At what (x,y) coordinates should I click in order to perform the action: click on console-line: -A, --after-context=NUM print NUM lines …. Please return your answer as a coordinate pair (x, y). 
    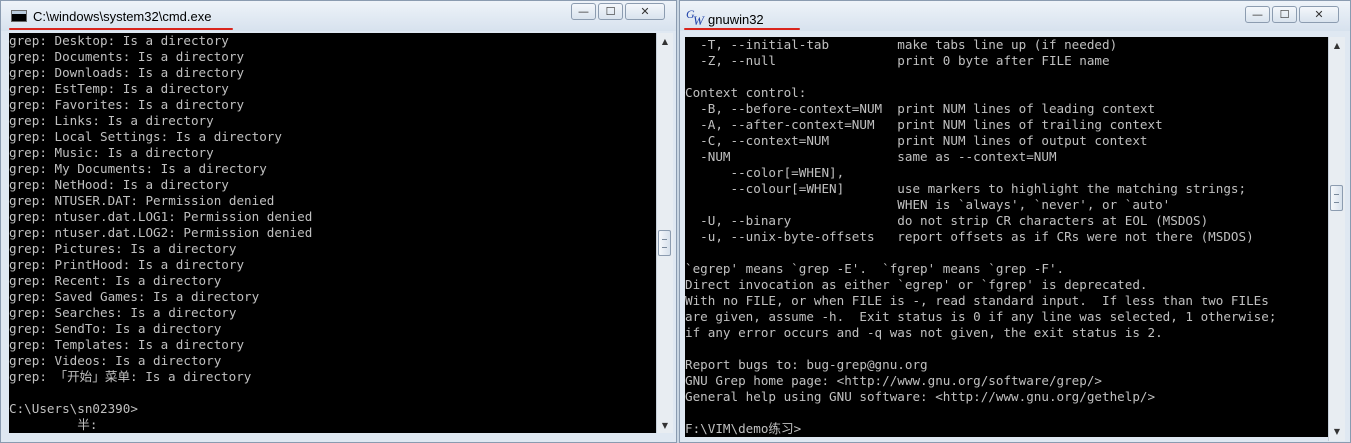
    Looking at the image, I should click on (924, 124).